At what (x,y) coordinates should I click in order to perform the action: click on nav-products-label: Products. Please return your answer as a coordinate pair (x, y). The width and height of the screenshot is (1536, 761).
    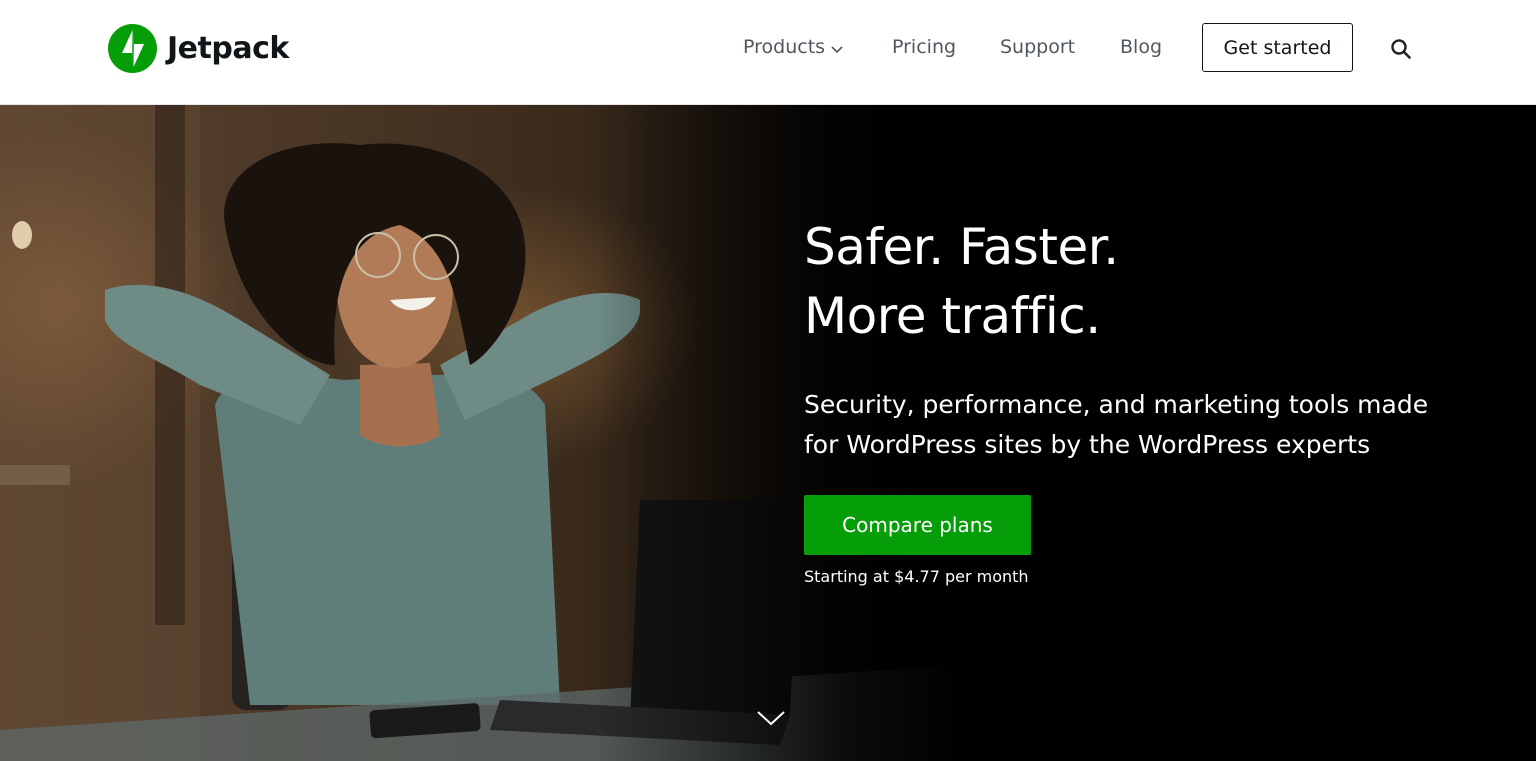
    Looking at the image, I should click on (784, 47).